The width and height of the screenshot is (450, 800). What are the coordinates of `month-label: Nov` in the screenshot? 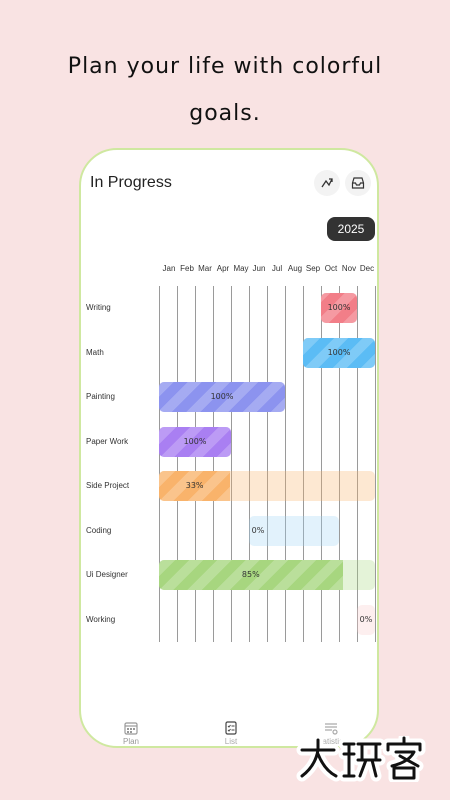 It's located at (349, 268).